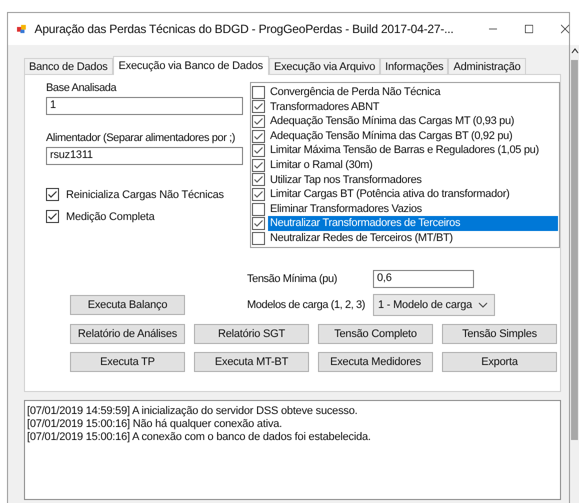  What do you see at coordinates (375, 362) in the screenshot?
I see `action-button: Executa Medidores` at bounding box center [375, 362].